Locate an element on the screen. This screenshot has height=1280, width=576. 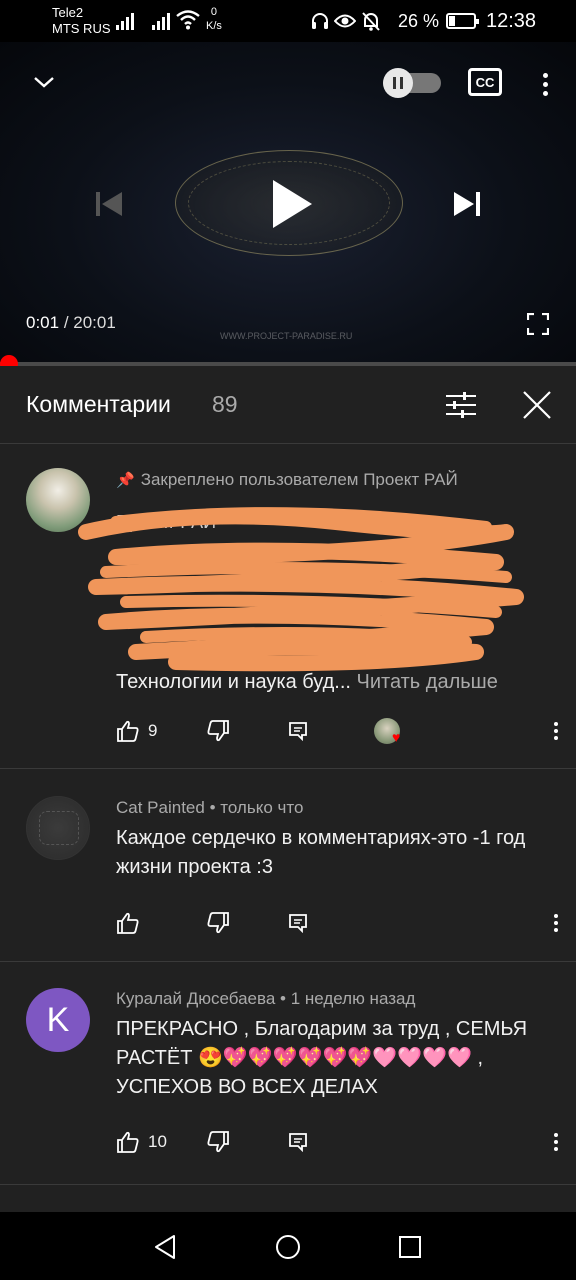
time-display: 0:01 / 20:01 is located at coordinates (71, 323).